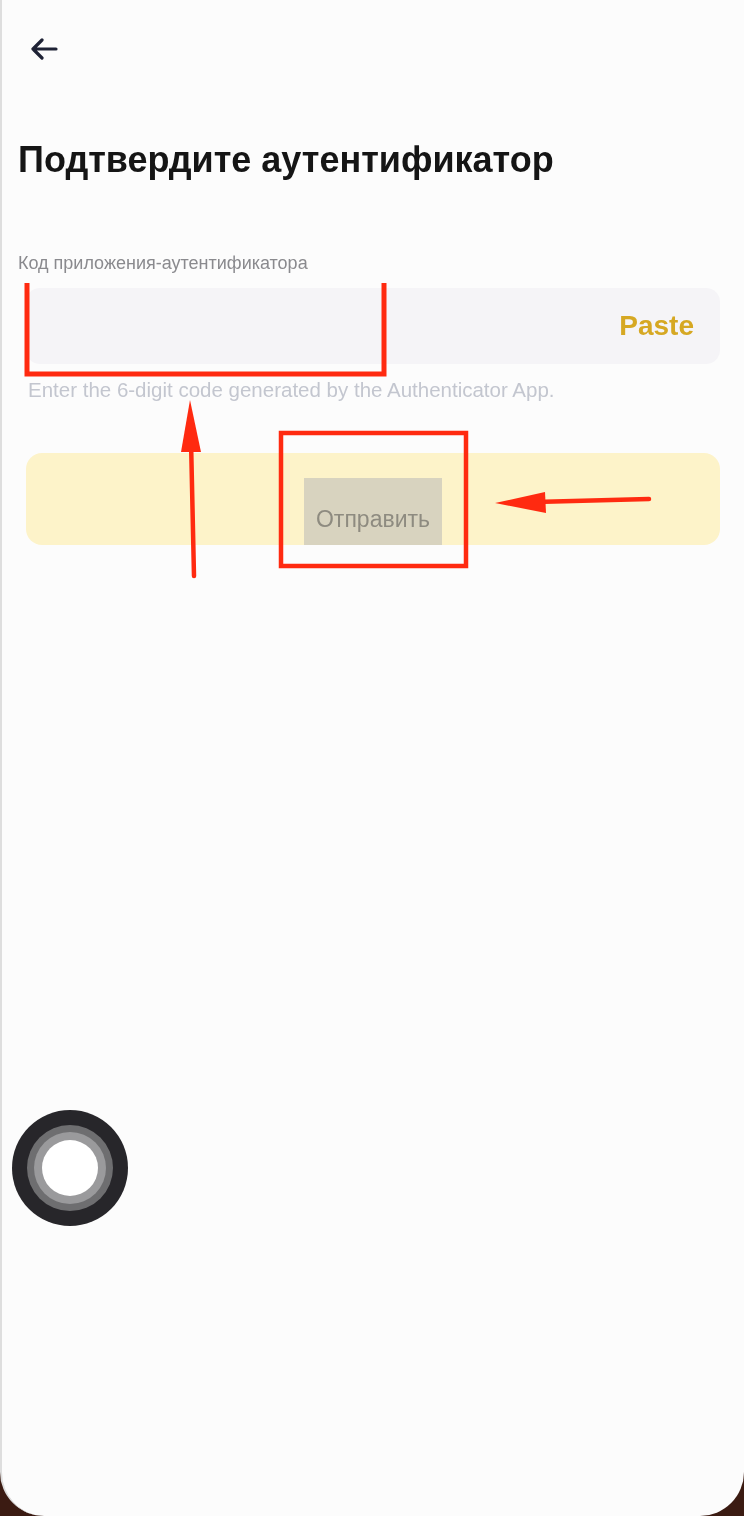  I want to click on back-arrow-icon, so click(44, 49).